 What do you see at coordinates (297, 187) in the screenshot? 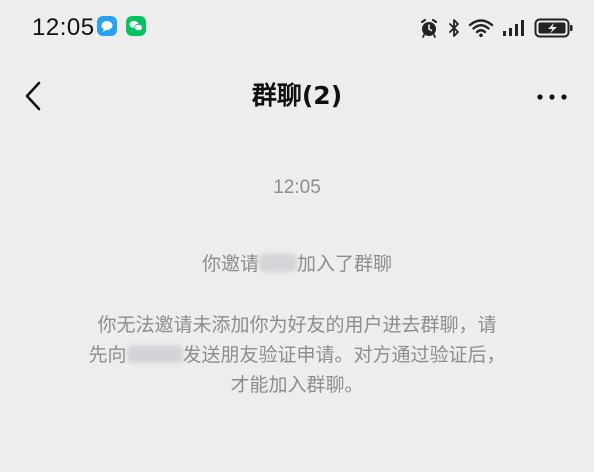
I see `message-timestamp: 12:05` at bounding box center [297, 187].